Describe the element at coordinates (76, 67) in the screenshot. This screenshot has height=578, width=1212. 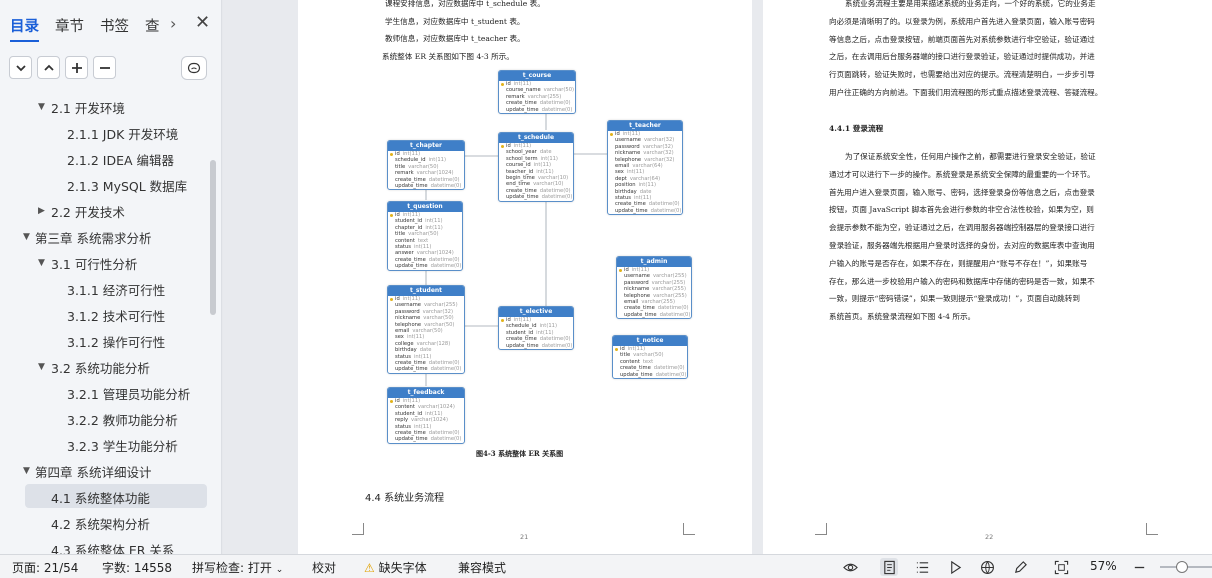
I see `add-heading-button` at that location.